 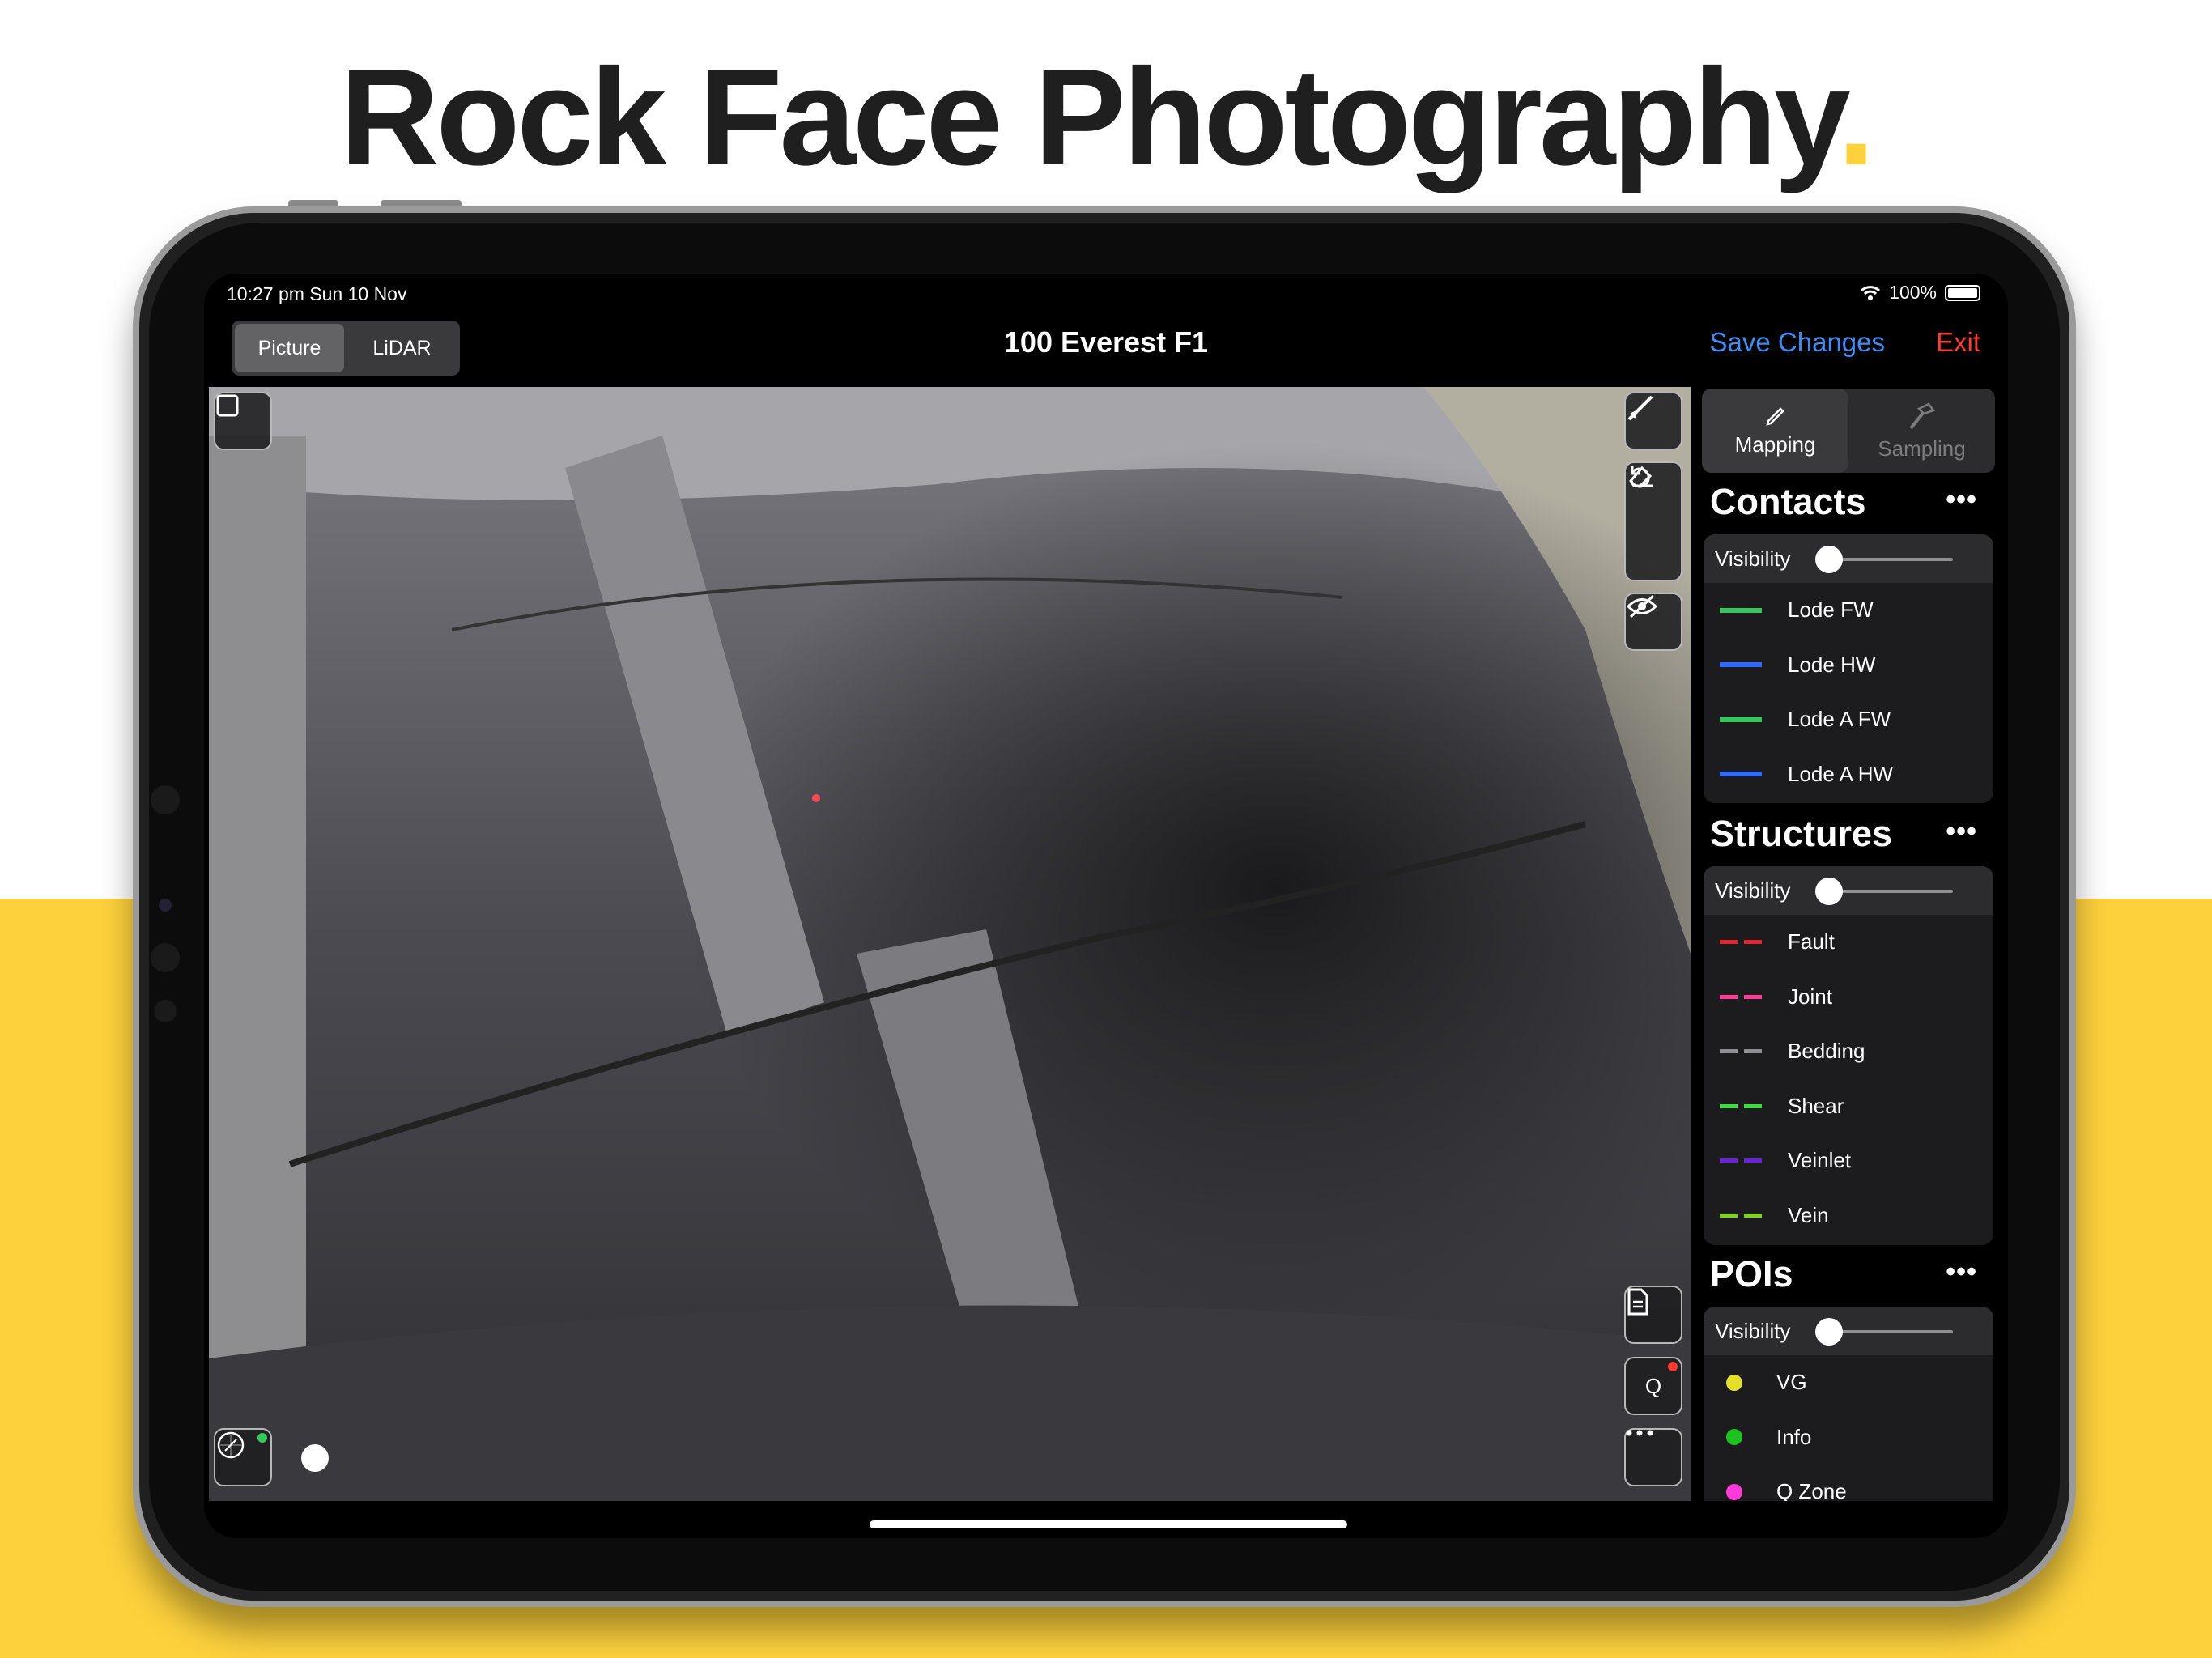 What do you see at coordinates (1848, 1437) in the screenshot?
I see `poi-item: Info` at bounding box center [1848, 1437].